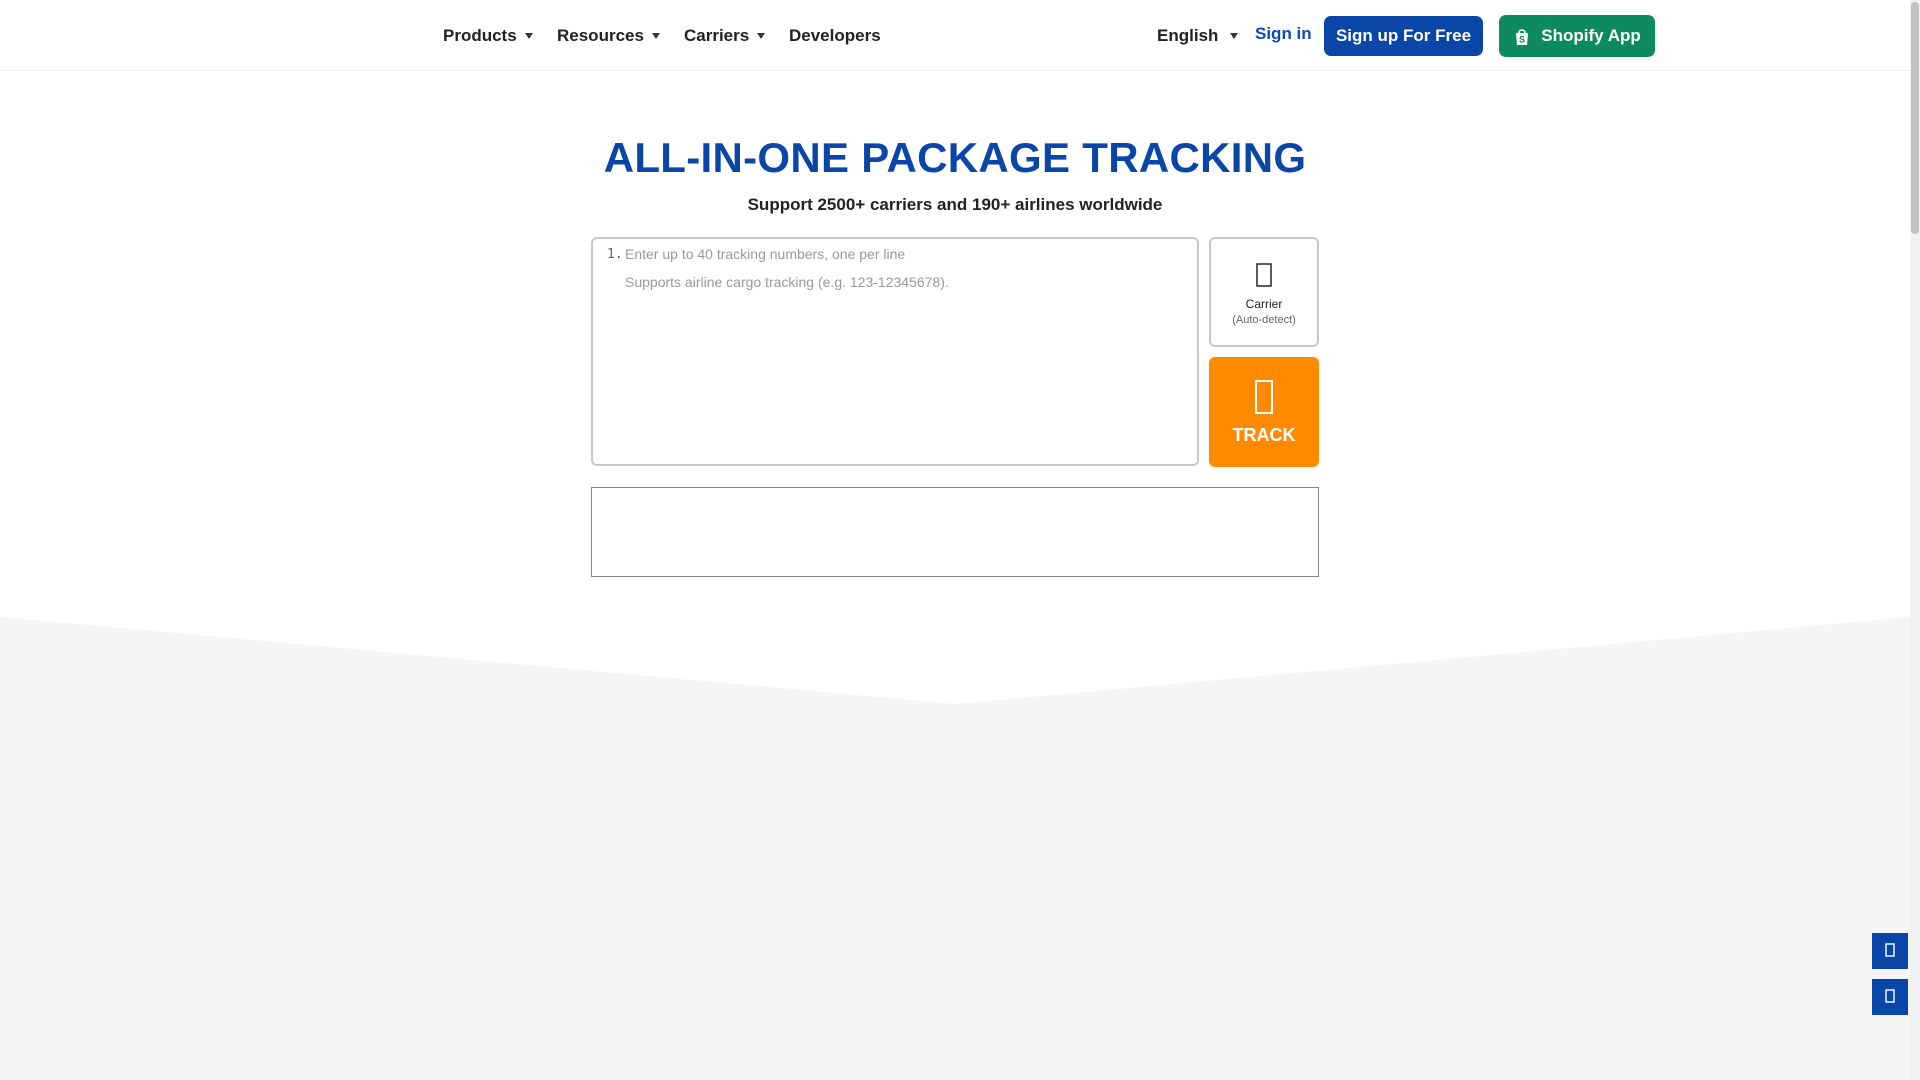  What do you see at coordinates (955, 532) in the screenshot?
I see `advertisement-slot` at bounding box center [955, 532].